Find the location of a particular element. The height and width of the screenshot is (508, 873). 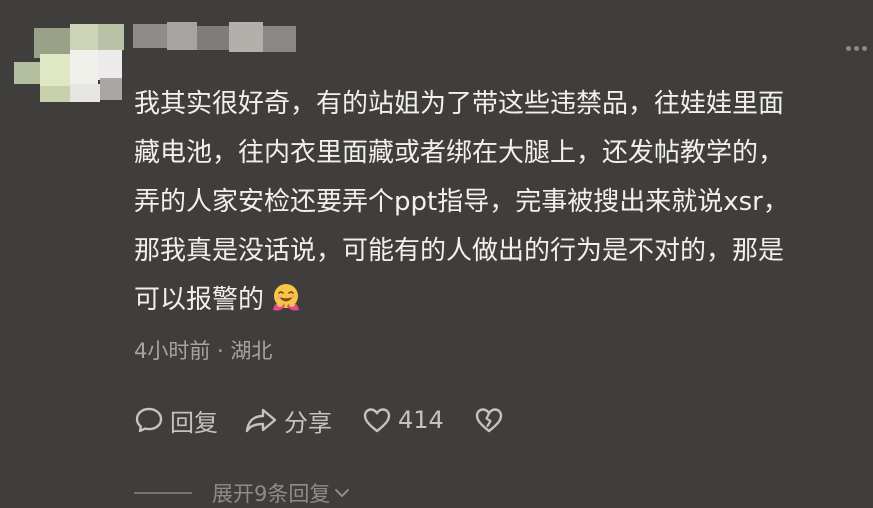

share-label: 分享 is located at coordinates (308, 422).